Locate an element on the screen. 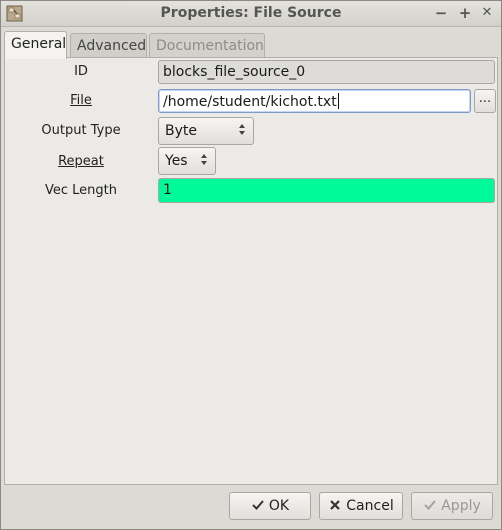 The height and width of the screenshot is (530, 502). output-type-select: Byte is located at coordinates (206, 131).